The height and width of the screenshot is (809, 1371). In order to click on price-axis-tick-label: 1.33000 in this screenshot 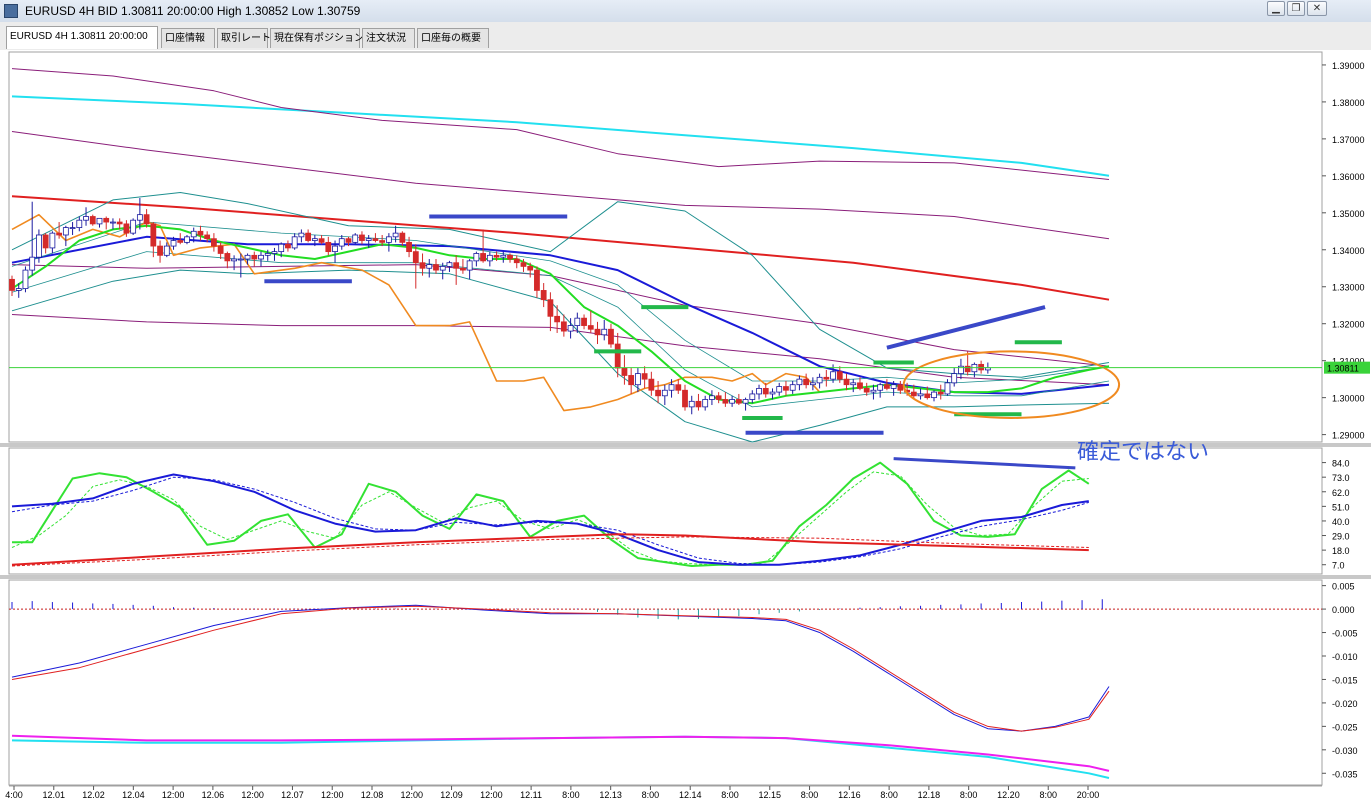, I will do `click(1348, 288)`.